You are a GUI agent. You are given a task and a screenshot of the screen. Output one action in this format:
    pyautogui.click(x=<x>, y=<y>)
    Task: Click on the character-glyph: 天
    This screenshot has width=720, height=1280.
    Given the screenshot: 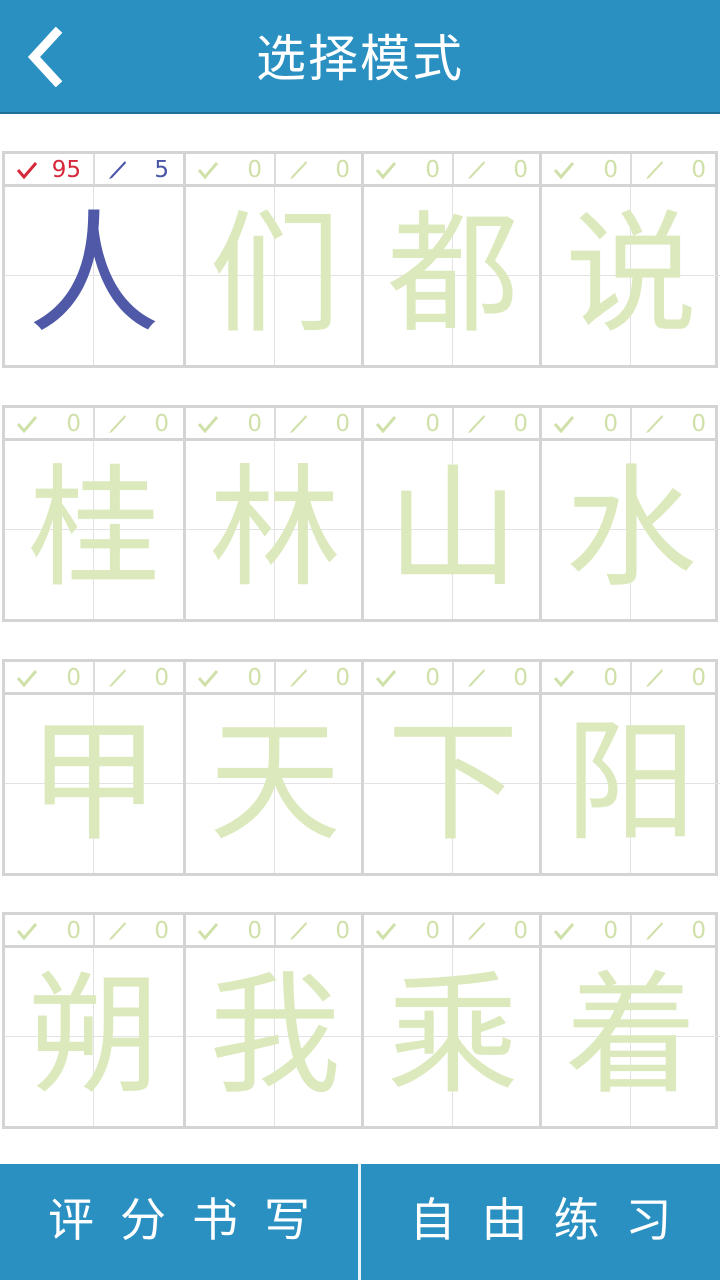 What is the action you would take?
    pyautogui.click(x=275, y=784)
    